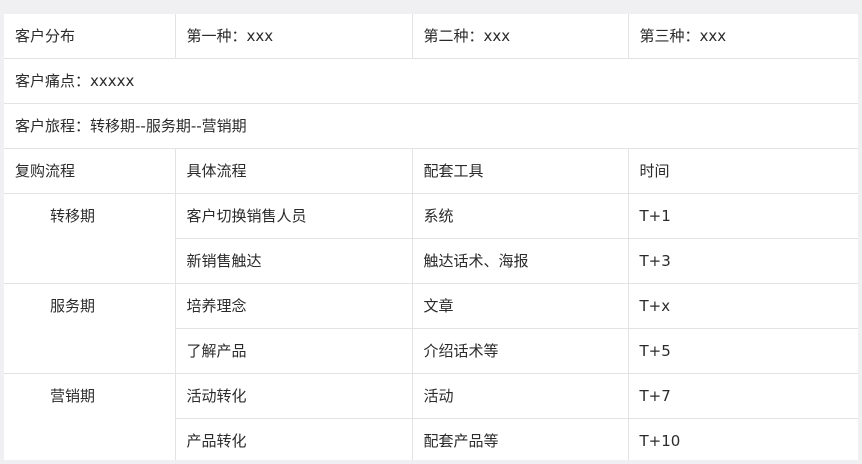  What do you see at coordinates (520, 261) in the screenshot?
I see `tool-cell: 触达话术、海报` at bounding box center [520, 261].